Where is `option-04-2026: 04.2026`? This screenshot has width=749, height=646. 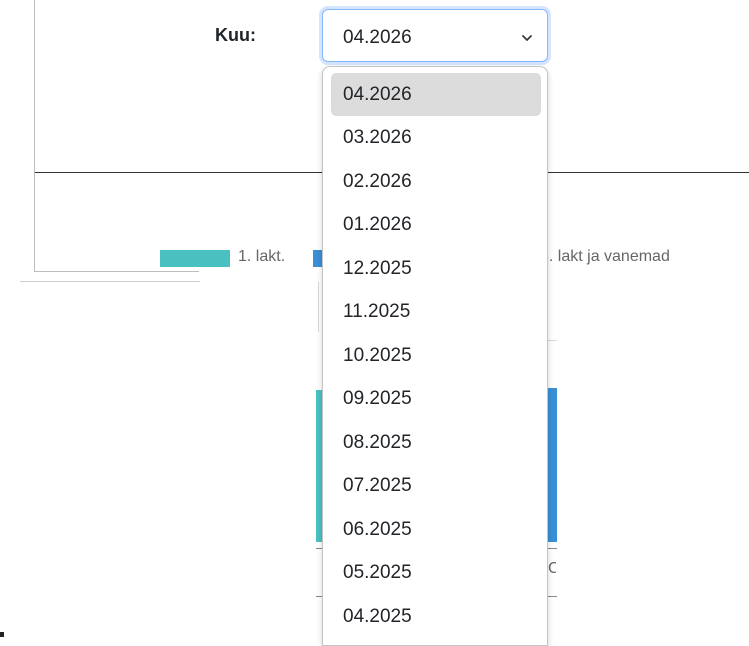
option-04-2026: 04.2026 is located at coordinates (436, 94).